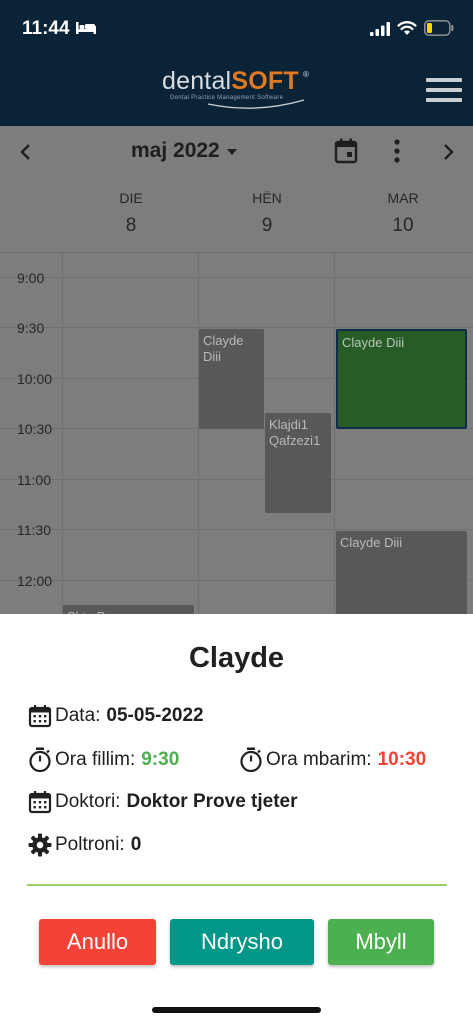  Describe the element at coordinates (381, 942) in the screenshot. I see `close-button: Mbyll` at that location.